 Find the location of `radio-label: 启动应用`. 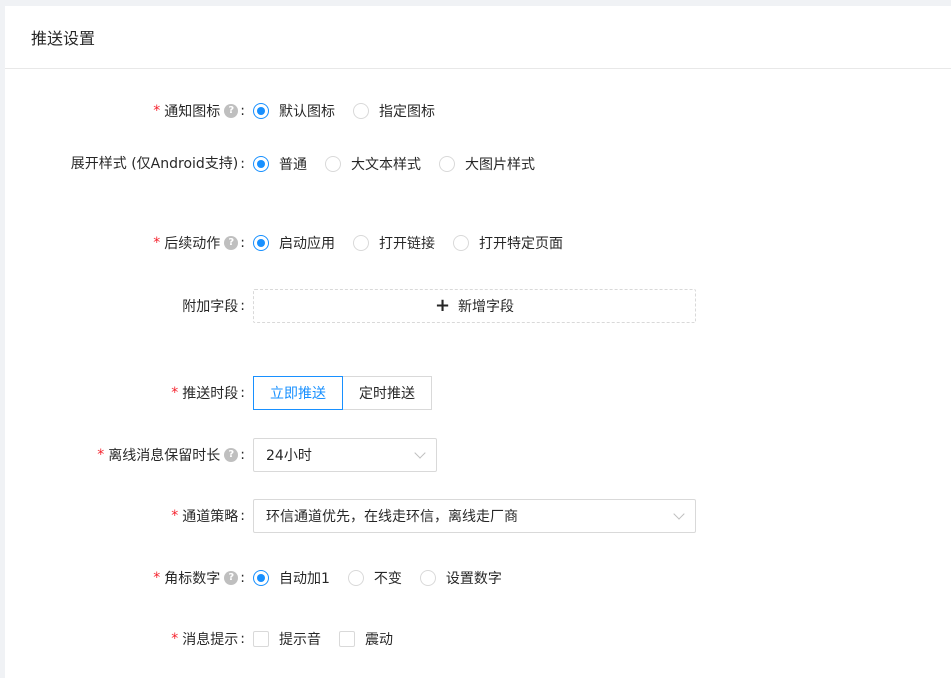

radio-label: 启动应用 is located at coordinates (307, 244).